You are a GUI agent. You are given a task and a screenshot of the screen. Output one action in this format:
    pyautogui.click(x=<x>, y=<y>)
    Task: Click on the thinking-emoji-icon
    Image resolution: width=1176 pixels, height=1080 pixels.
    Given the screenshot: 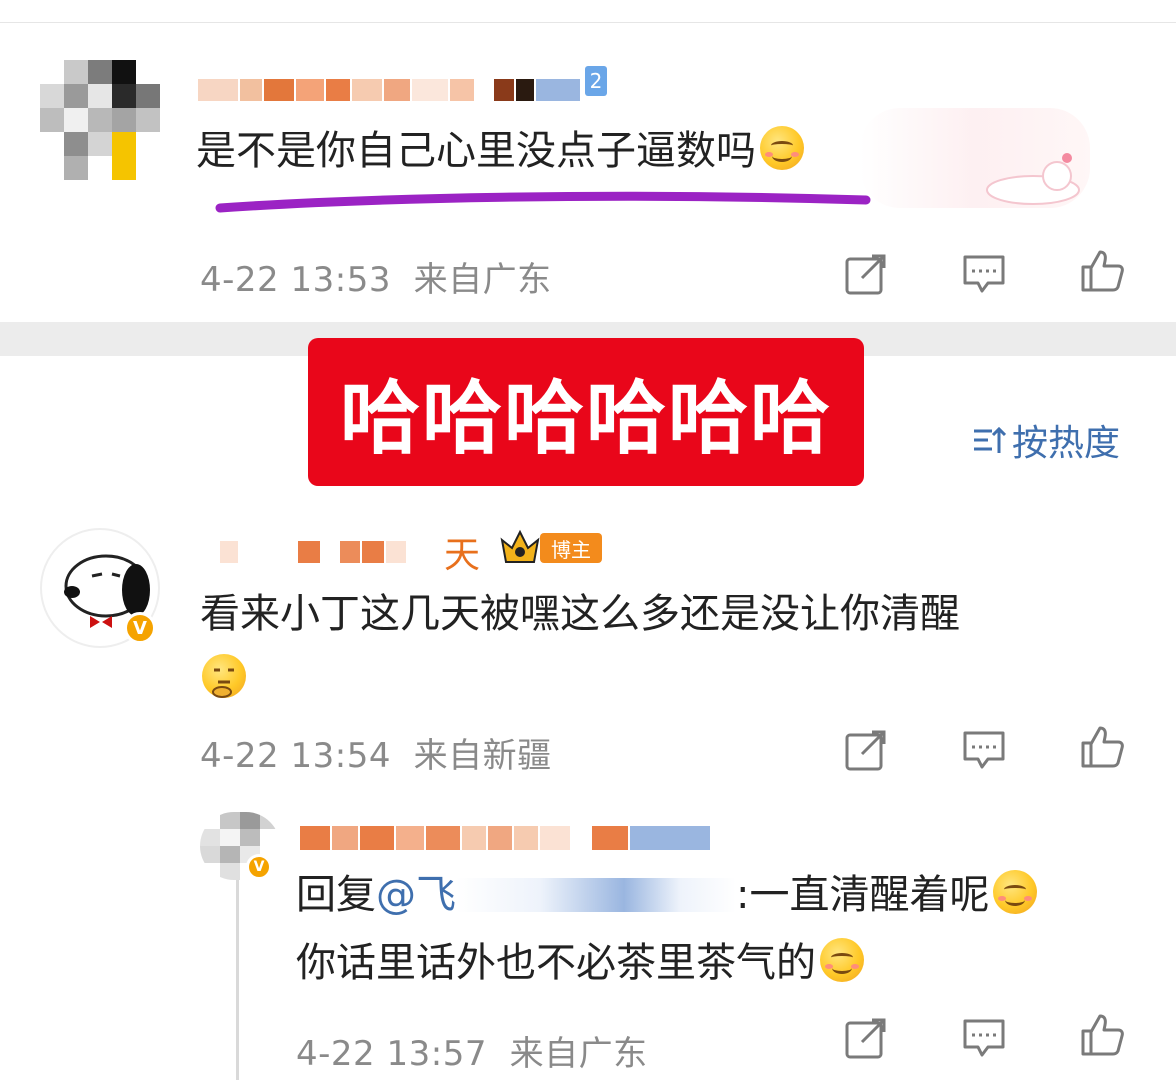 What is the action you would take?
    pyautogui.click(x=224, y=676)
    